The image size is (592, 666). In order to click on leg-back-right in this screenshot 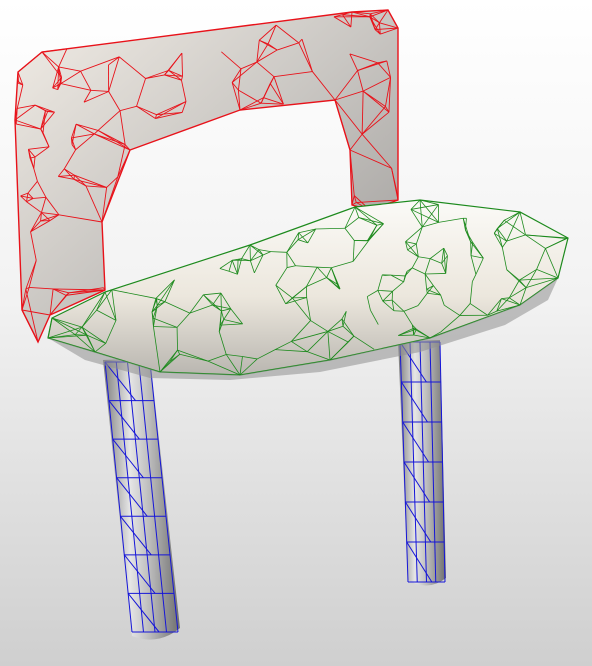, I will do `click(422, 463)`.